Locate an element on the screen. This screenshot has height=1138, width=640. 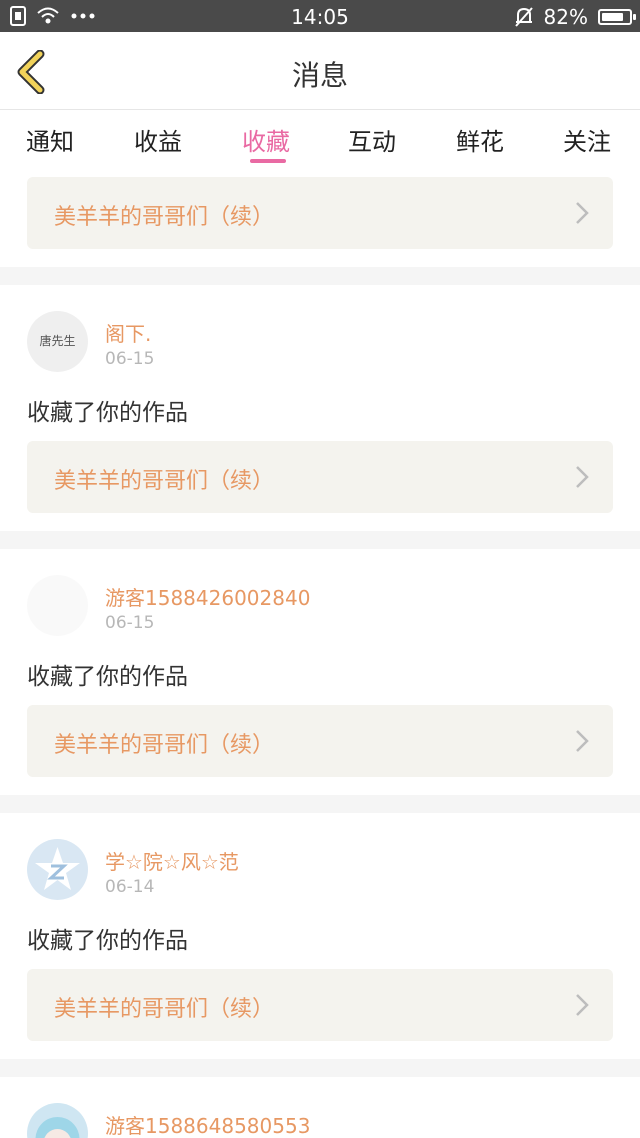
tab-flowers: 鲜花 is located at coordinates (480, 139).